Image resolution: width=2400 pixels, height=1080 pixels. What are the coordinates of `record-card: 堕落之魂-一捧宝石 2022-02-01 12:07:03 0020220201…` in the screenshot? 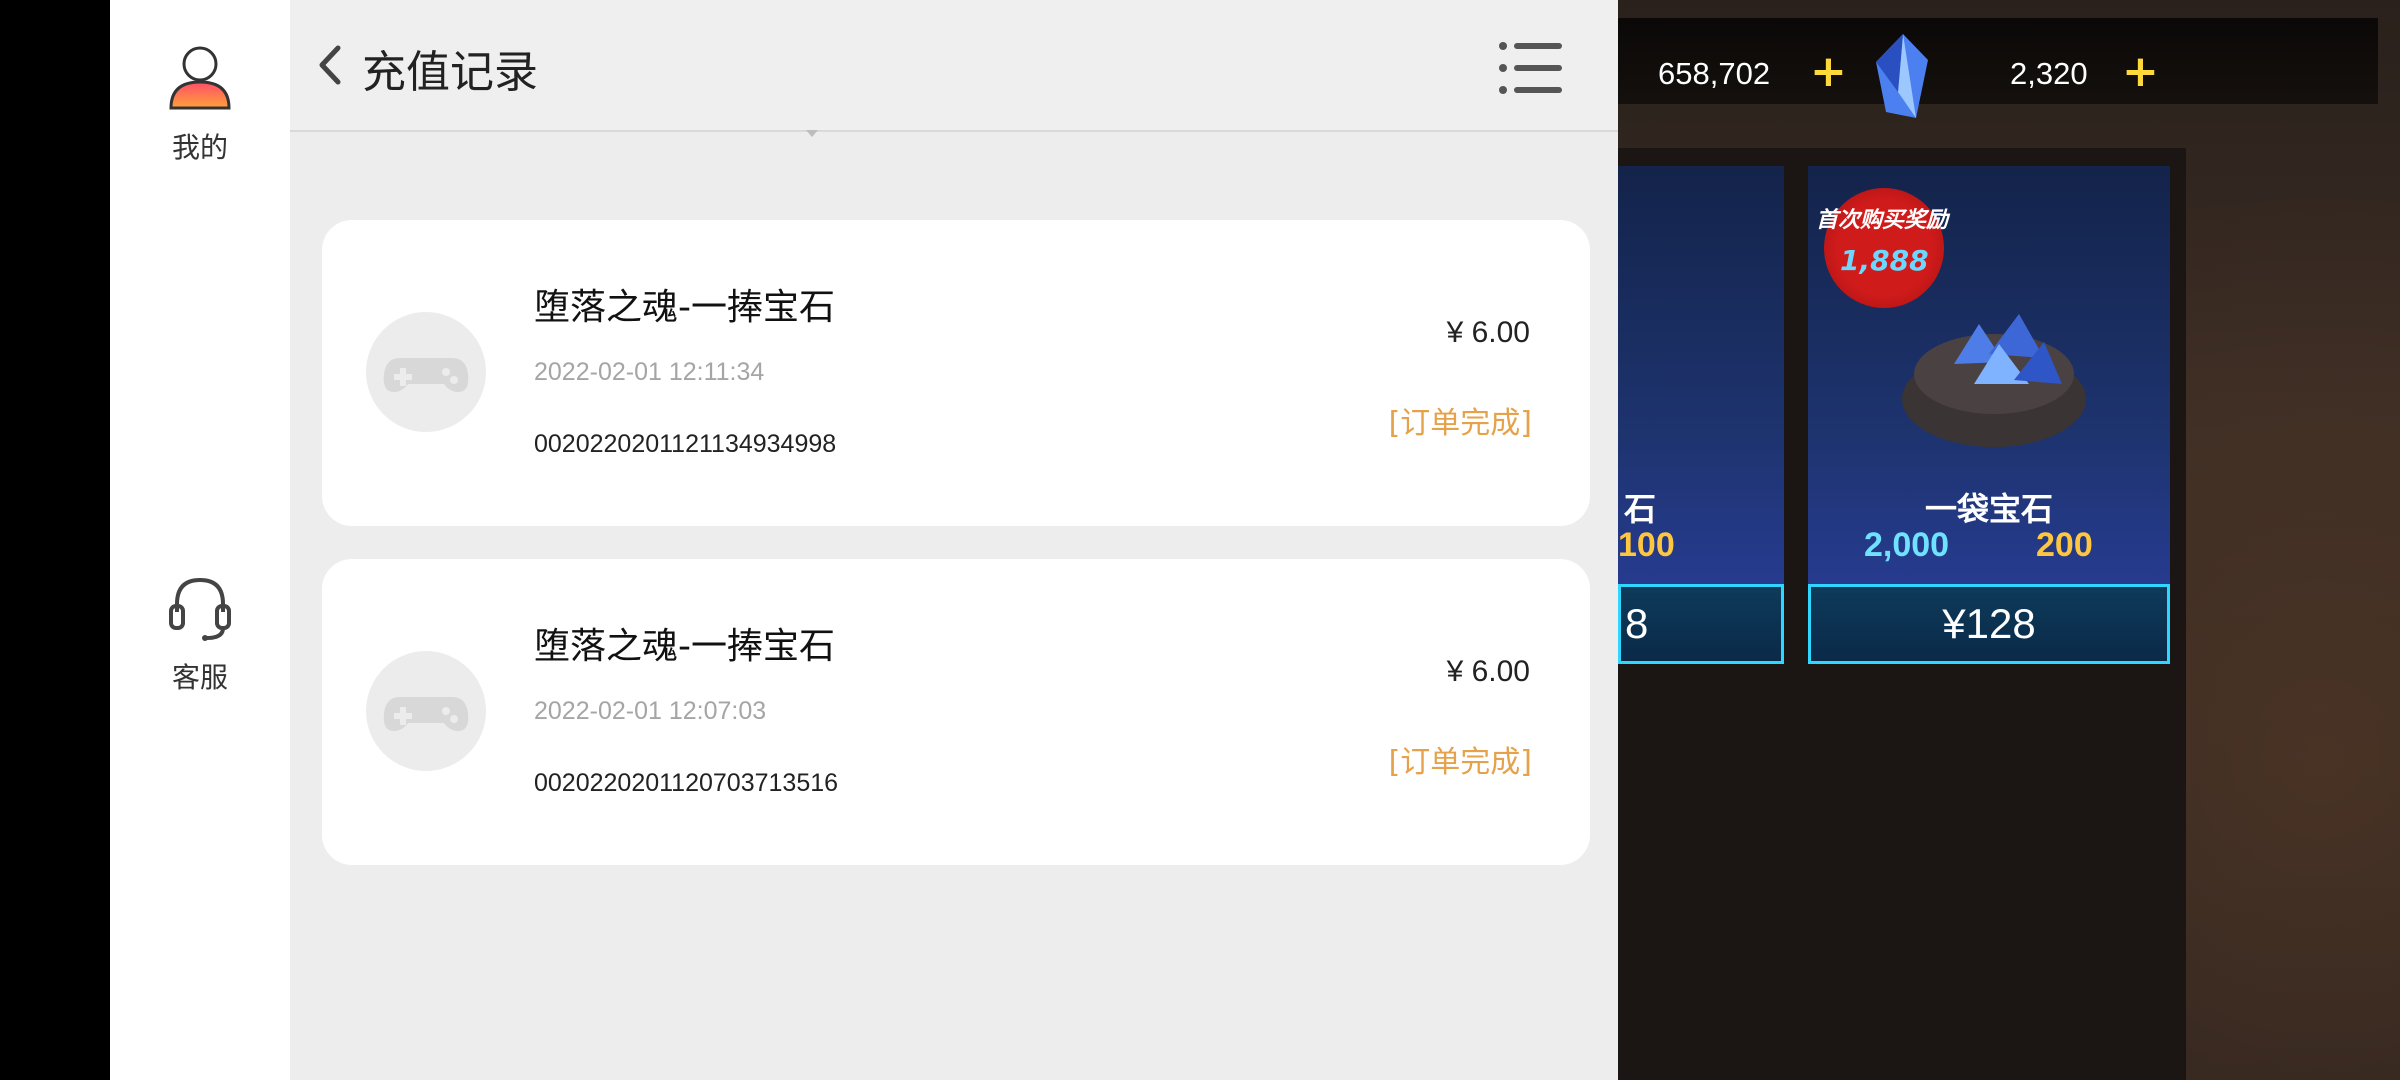 It's located at (956, 712).